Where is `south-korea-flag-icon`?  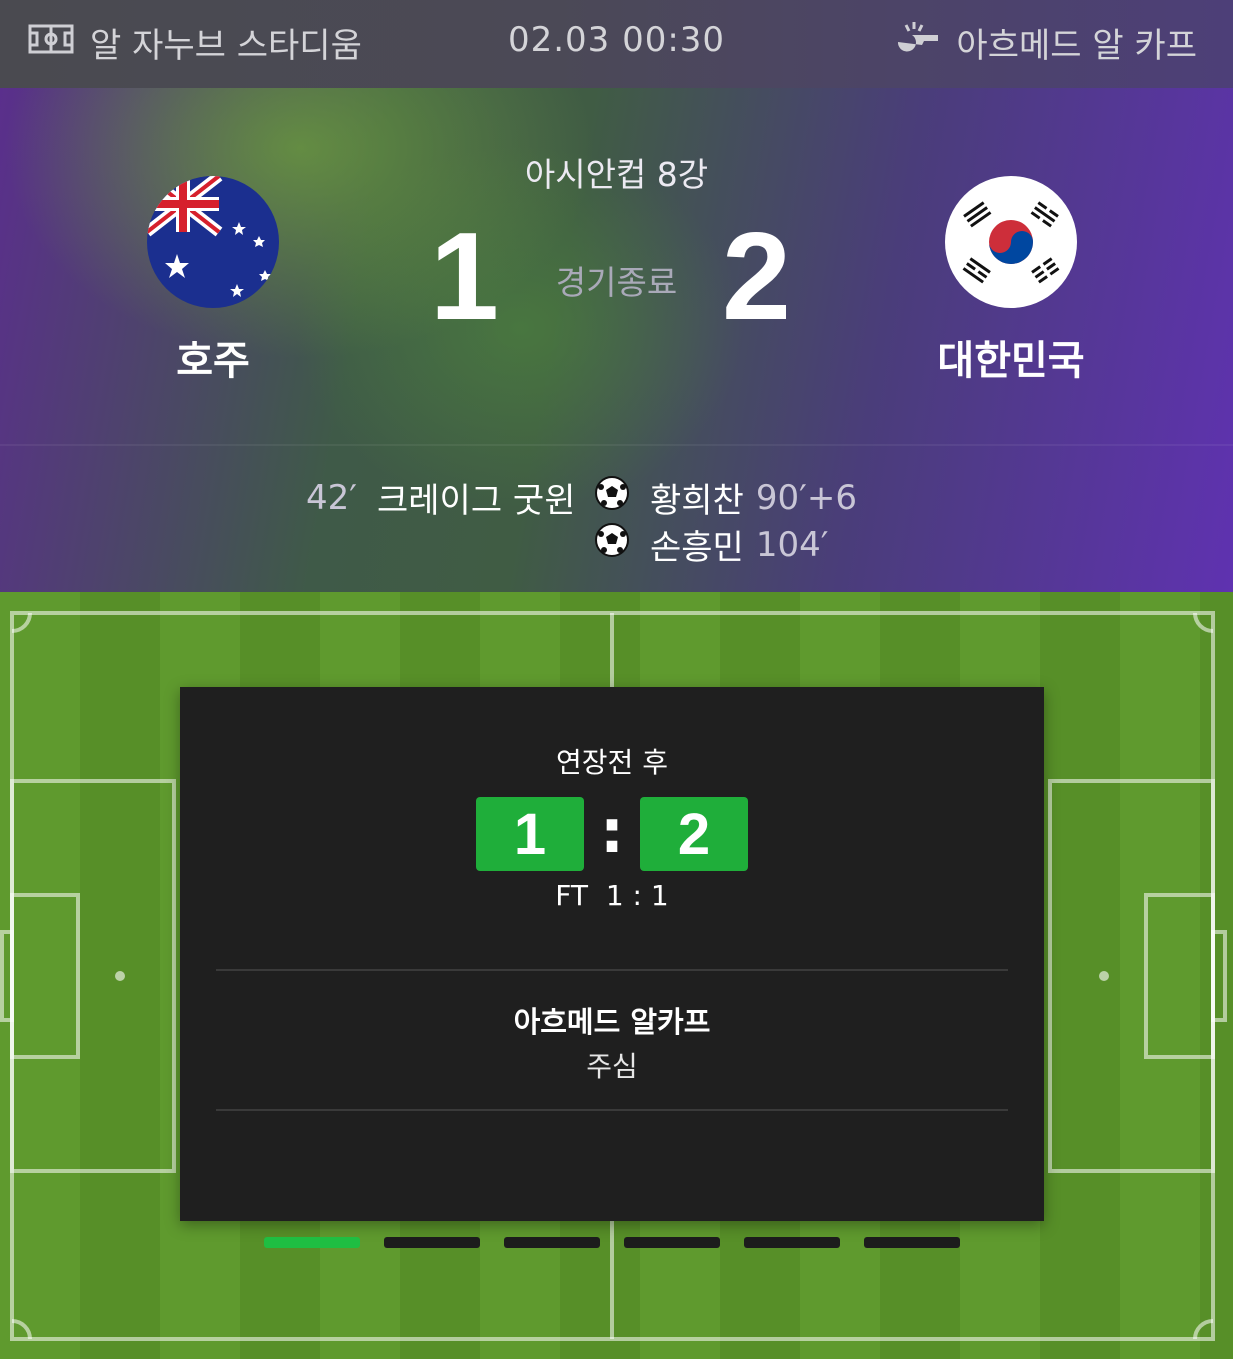 south-korea-flag-icon is located at coordinates (1011, 242).